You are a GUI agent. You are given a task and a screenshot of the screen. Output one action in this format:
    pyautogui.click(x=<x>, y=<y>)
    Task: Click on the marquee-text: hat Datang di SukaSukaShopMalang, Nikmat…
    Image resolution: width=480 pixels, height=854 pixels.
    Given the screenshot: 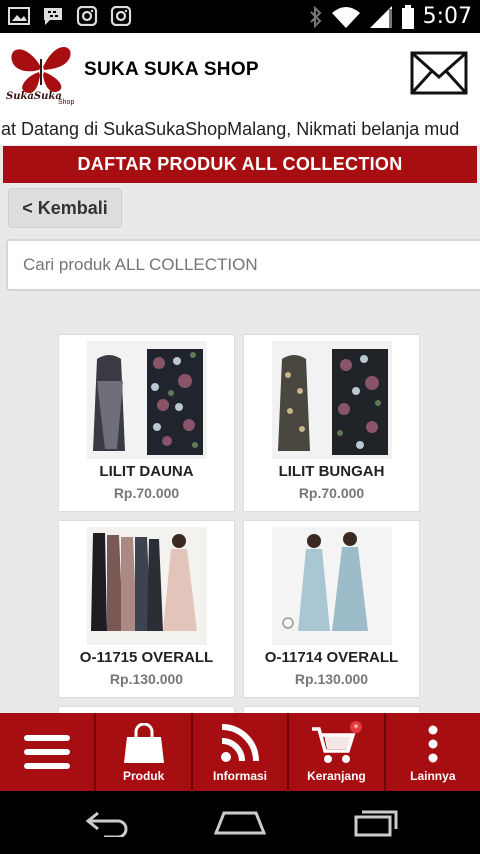 What is the action you would take?
    pyautogui.click(x=230, y=129)
    